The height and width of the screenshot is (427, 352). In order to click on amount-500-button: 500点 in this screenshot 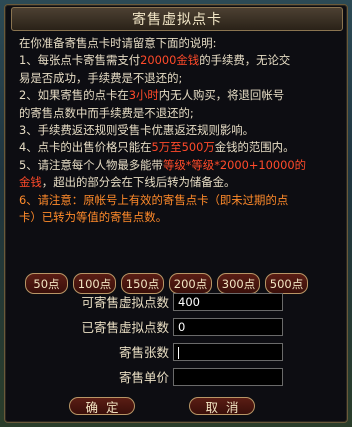, I will do `click(286, 283)`.